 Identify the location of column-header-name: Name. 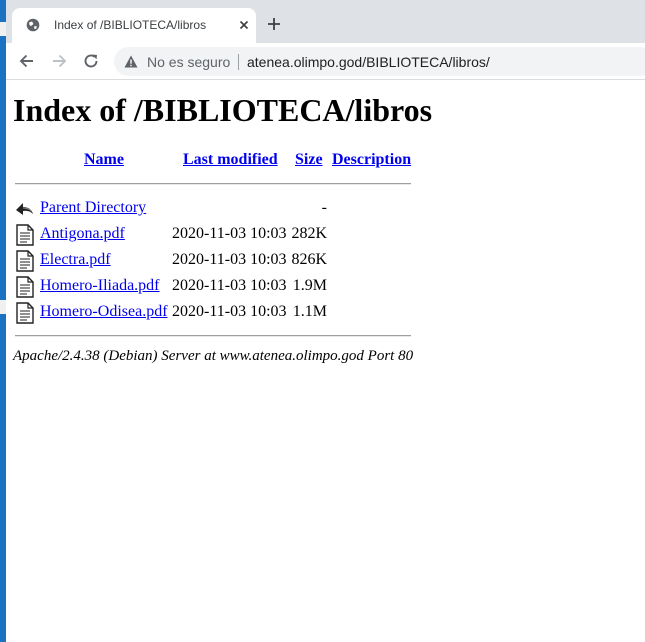
(104, 160).